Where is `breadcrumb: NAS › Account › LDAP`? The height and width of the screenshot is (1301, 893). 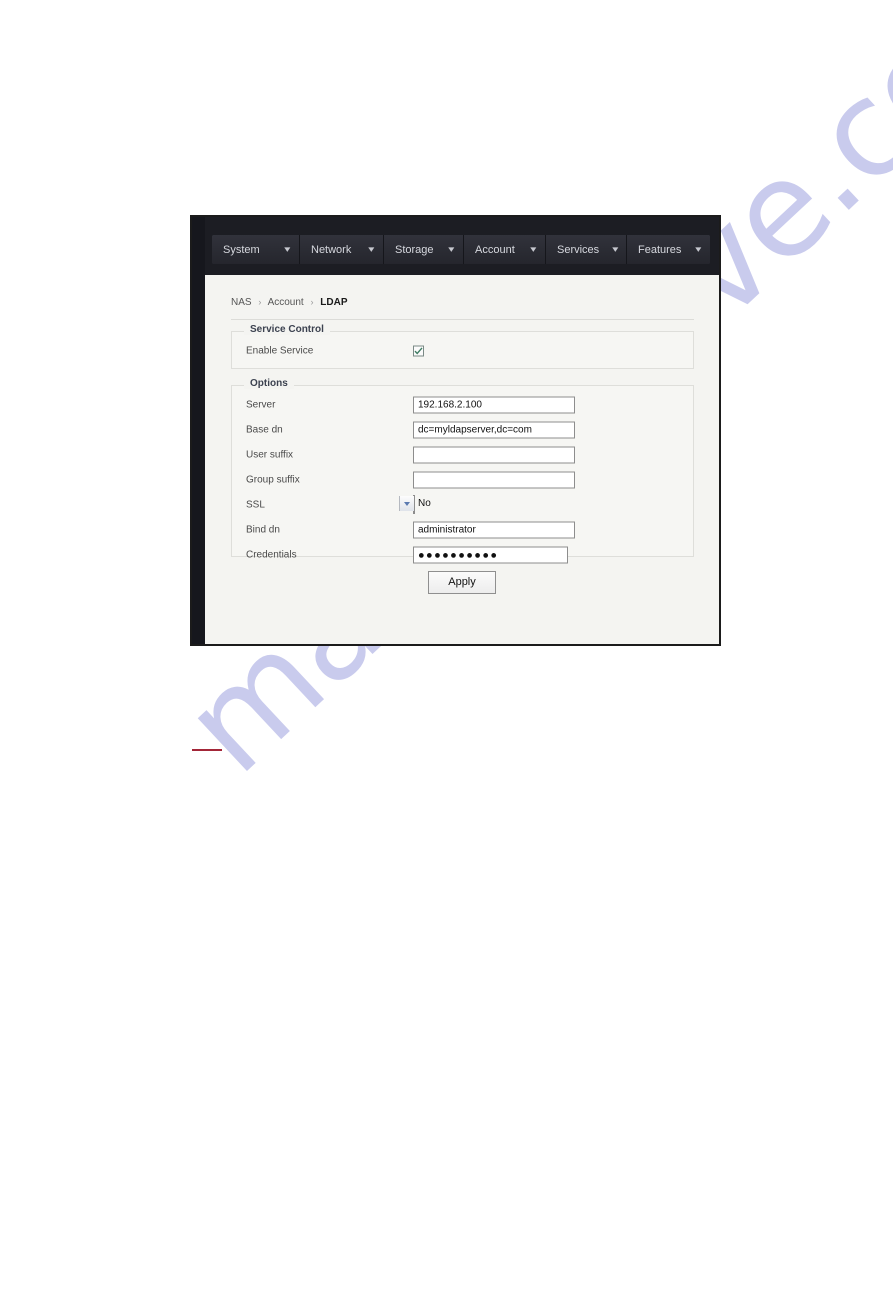
breadcrumb: NAS › Account › LDAP is located at coordinates (289, 302).